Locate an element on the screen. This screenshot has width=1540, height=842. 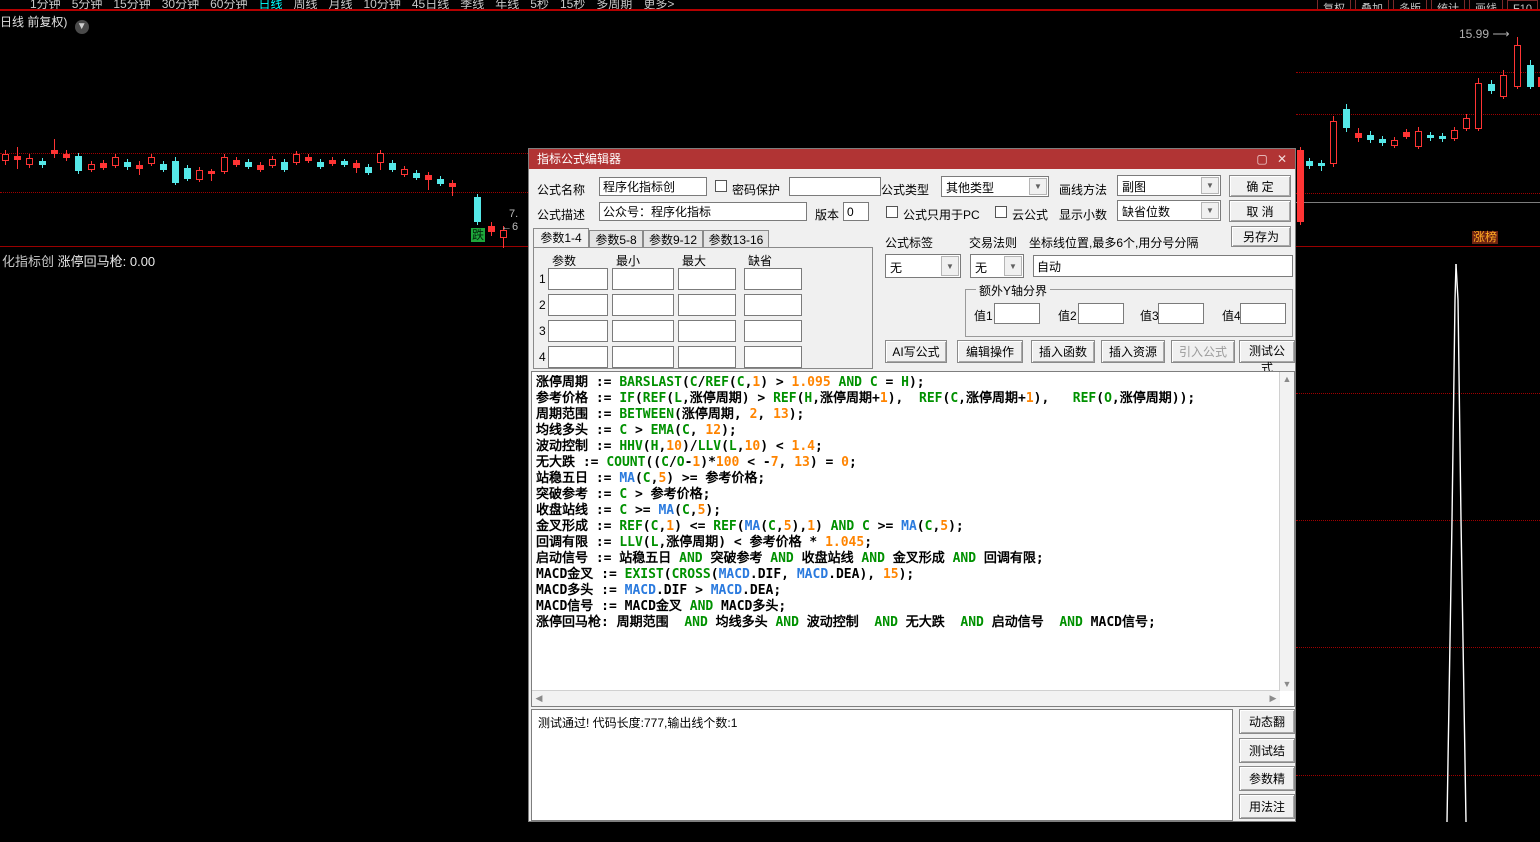
code-line: 周期范围 := BETWEEN(涨停周期, 2, 13); is located at coordinates (670, 414).